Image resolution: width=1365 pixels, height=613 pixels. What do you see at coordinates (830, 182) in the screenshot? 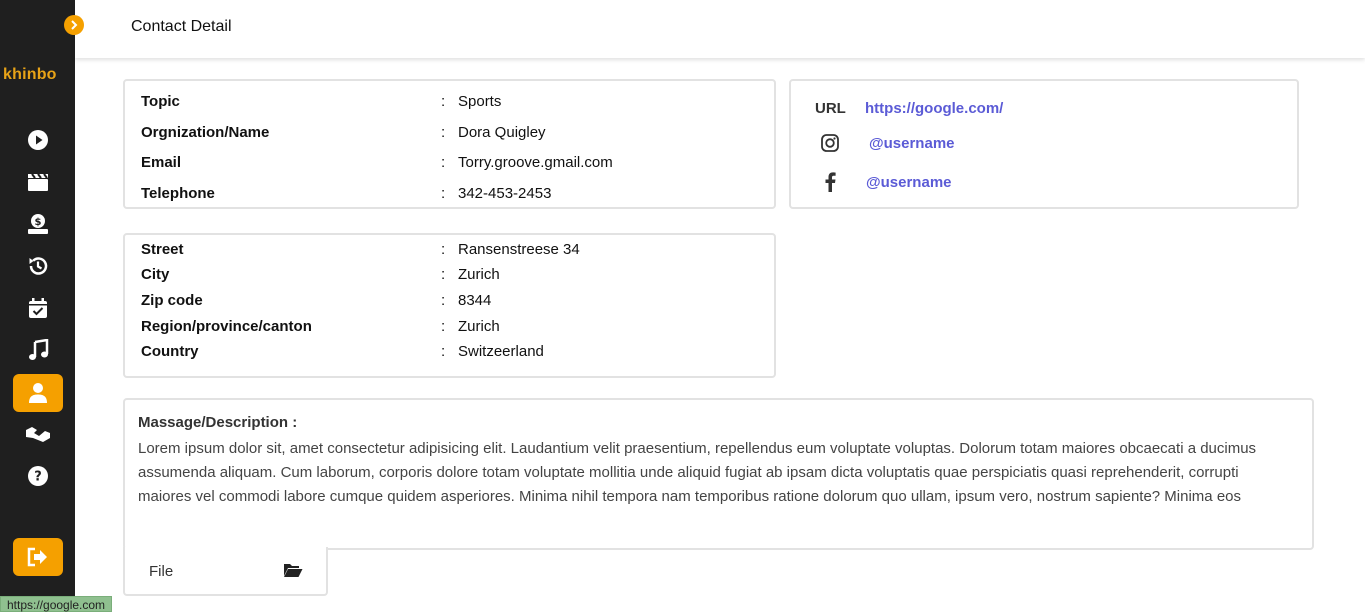
I see `facebook-icon` at bounding box center [830, 182].